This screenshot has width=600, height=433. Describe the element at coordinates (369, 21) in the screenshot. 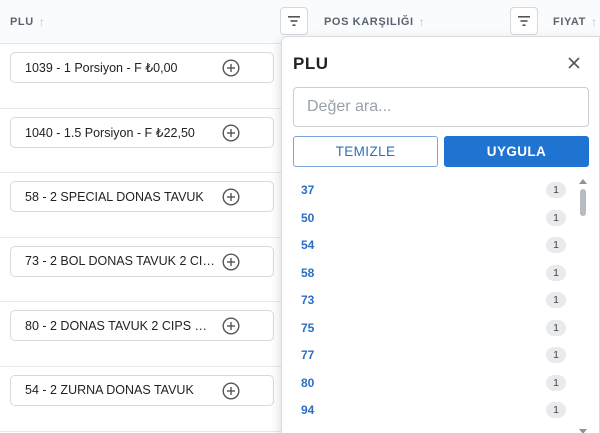

I see `column-header-pos-label: POS KARŞILIĞI` at that location.